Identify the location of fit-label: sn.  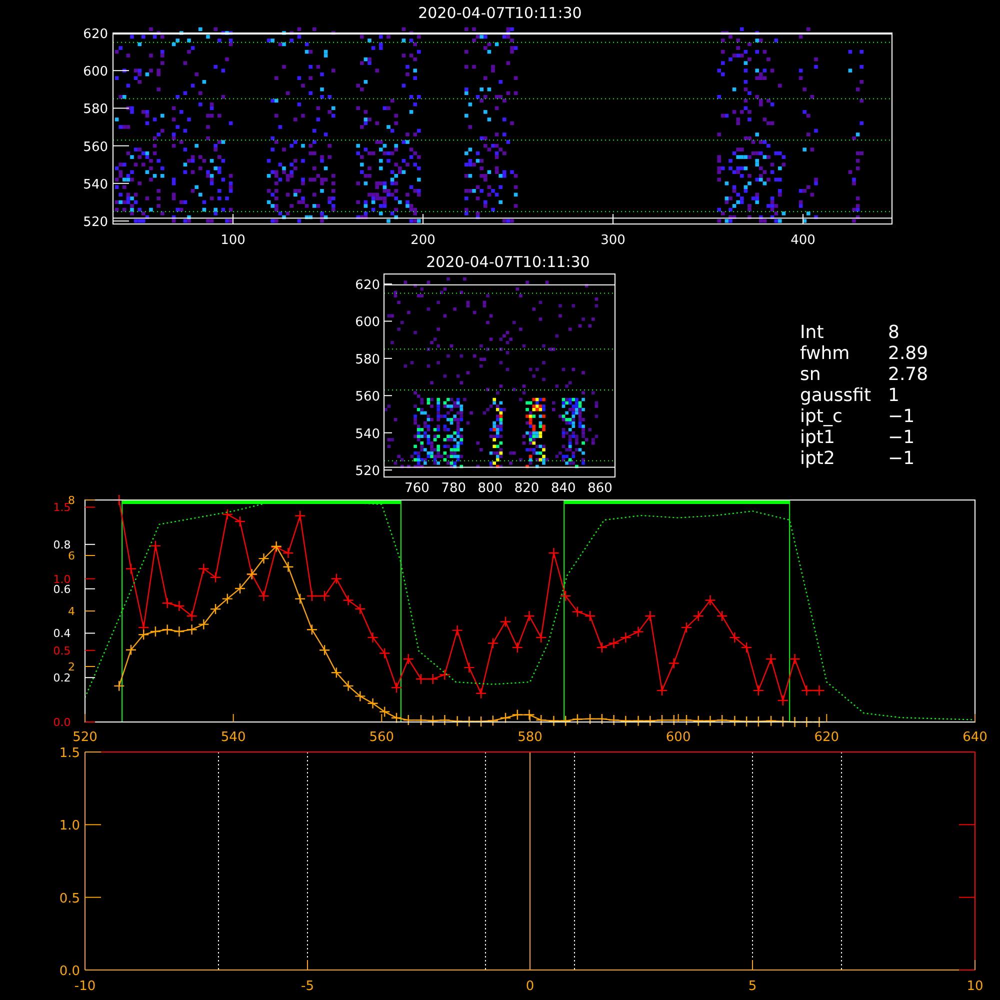
(811, 374).